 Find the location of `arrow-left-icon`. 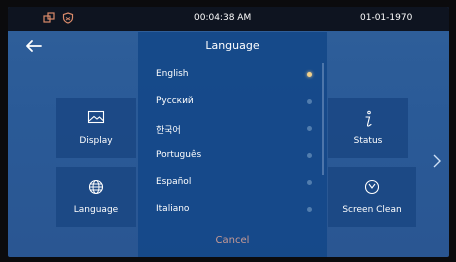

arrow-left-icon is located at coordinates (34, 46).